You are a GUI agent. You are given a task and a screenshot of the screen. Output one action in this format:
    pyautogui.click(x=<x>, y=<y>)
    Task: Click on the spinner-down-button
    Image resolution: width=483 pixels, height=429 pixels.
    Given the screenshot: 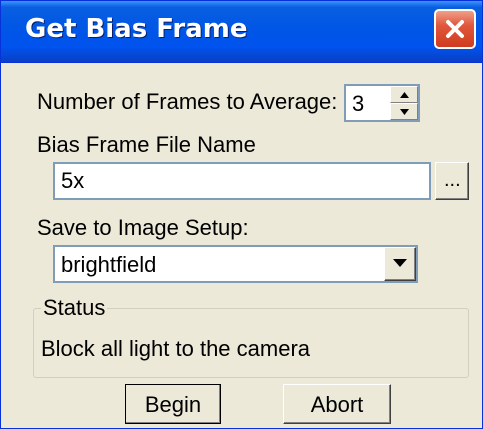 What is the action you would take?
    pyautogui.click(x=404, y=111)
    